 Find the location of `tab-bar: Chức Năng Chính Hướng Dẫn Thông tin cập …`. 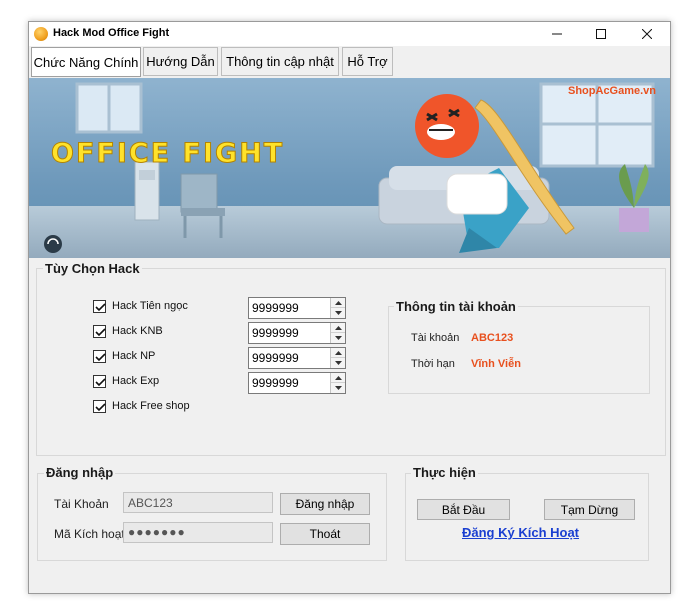

tab-bar: Chức Năng Chính Hướng Dẫn Thông tin cập … is located at coordinates (349, 62).